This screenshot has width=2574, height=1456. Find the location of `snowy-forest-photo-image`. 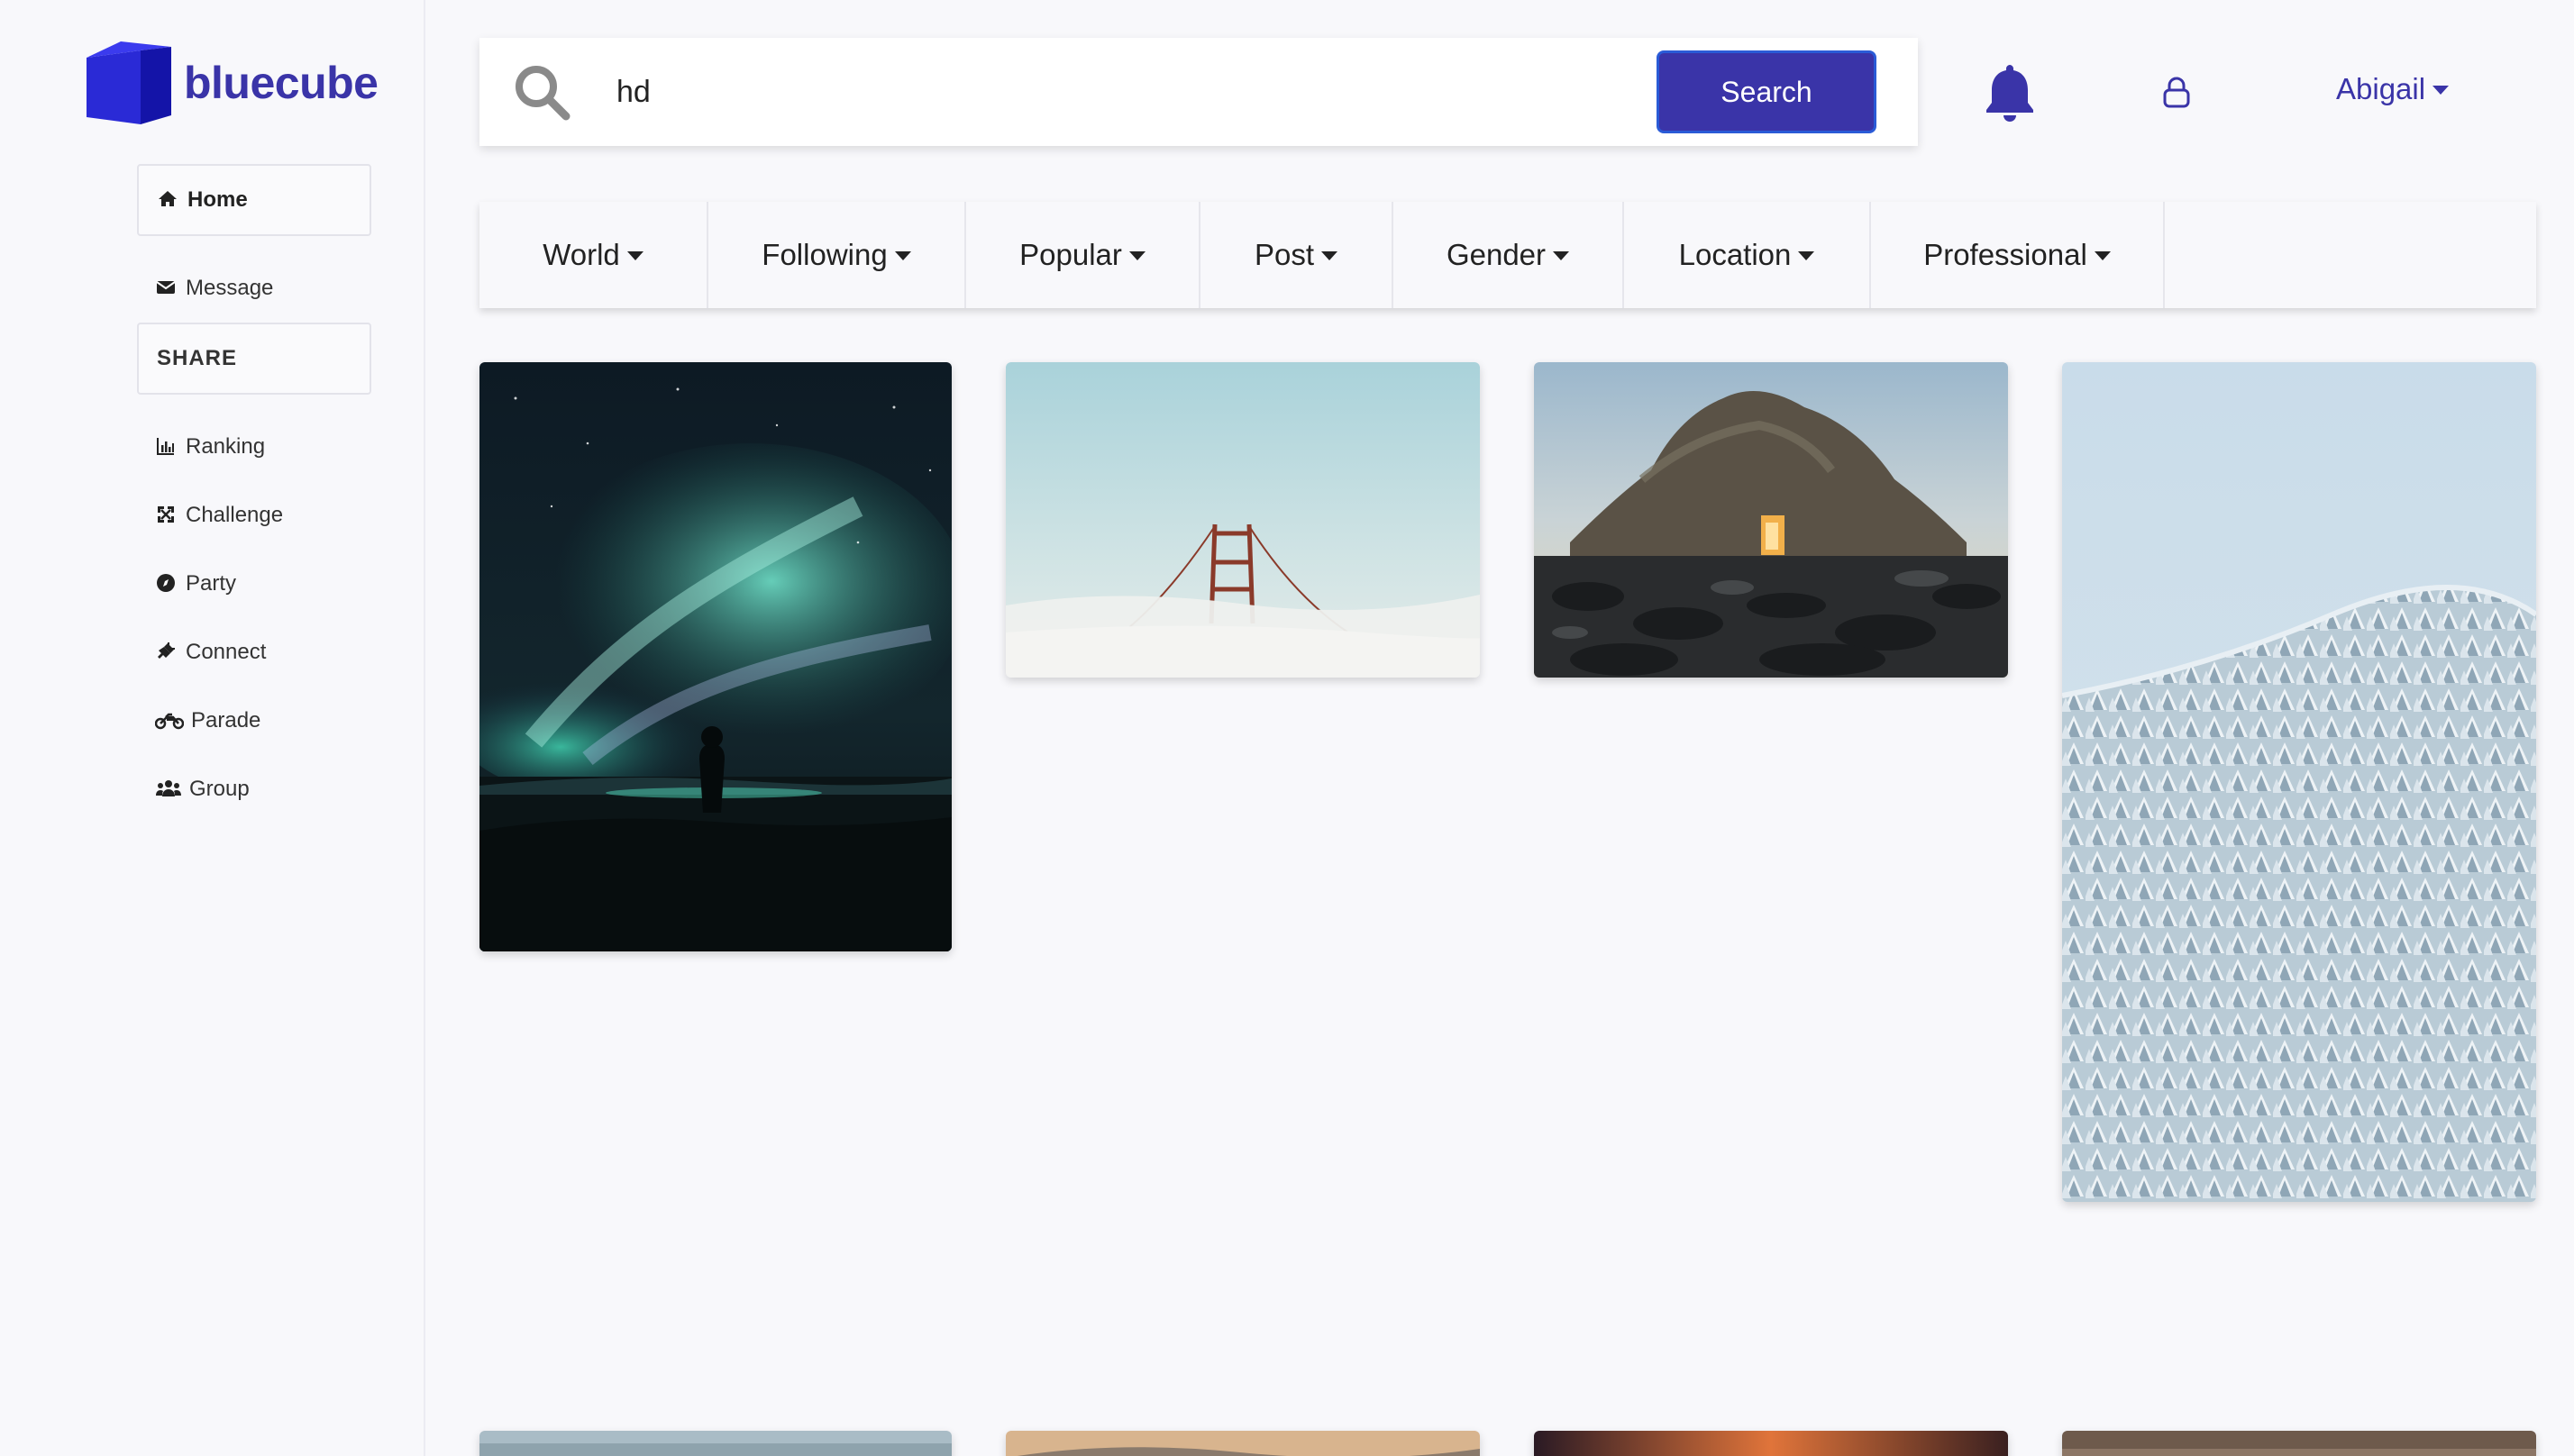

snowy-forest-photo-image is located at coordinates (2299, 782).